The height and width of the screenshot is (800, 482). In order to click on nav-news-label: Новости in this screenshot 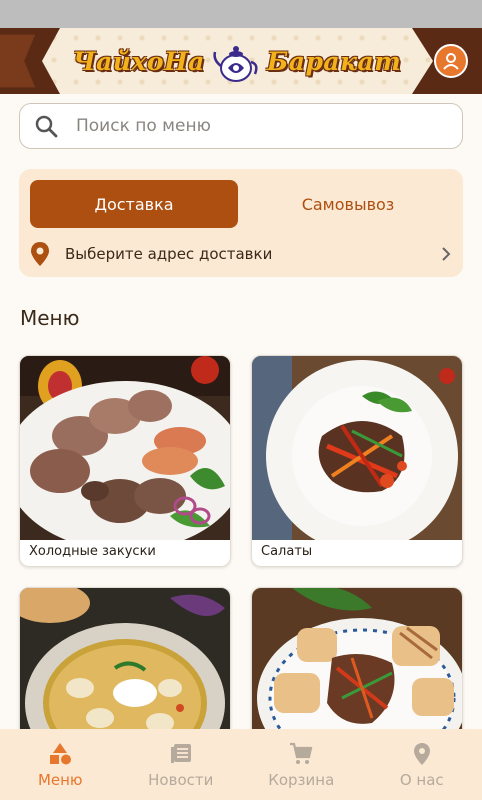, I will do `click(181, 779)`.